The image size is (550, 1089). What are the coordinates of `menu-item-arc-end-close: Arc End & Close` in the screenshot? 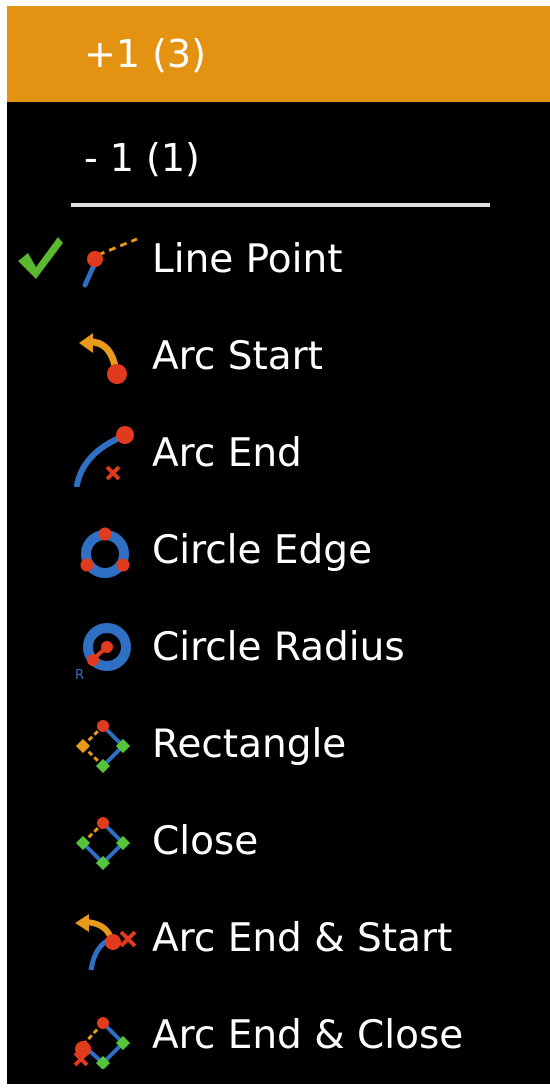 It's located at (278, 1035).